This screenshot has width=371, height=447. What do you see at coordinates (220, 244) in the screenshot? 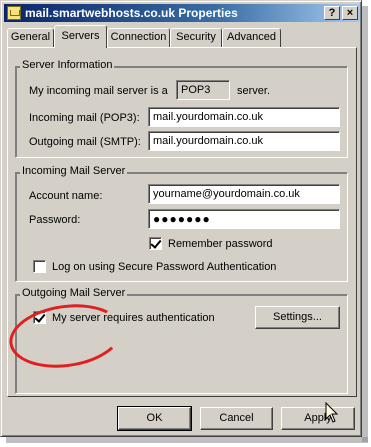
I see `remember-password-label: Remember password` at bounding box center [220, 244].